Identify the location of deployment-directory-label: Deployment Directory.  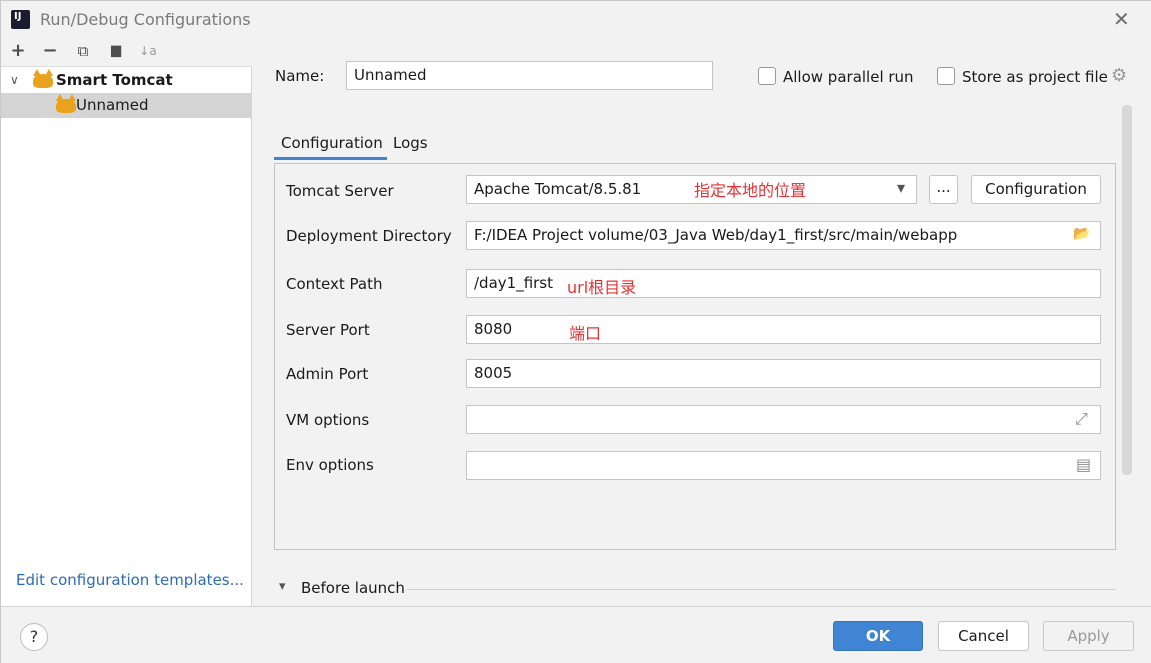
(369, 236).